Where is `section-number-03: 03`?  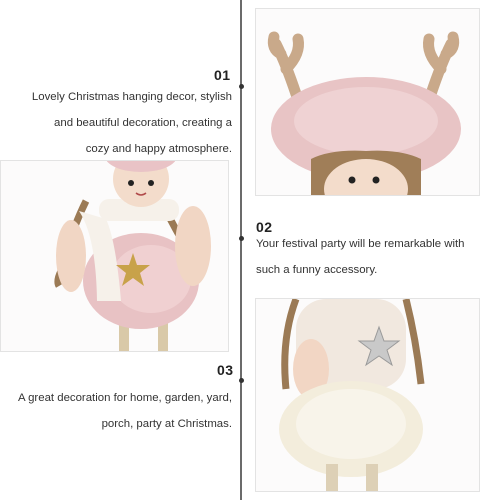 section-number-03: 03 is located at coordinates (225, 370).